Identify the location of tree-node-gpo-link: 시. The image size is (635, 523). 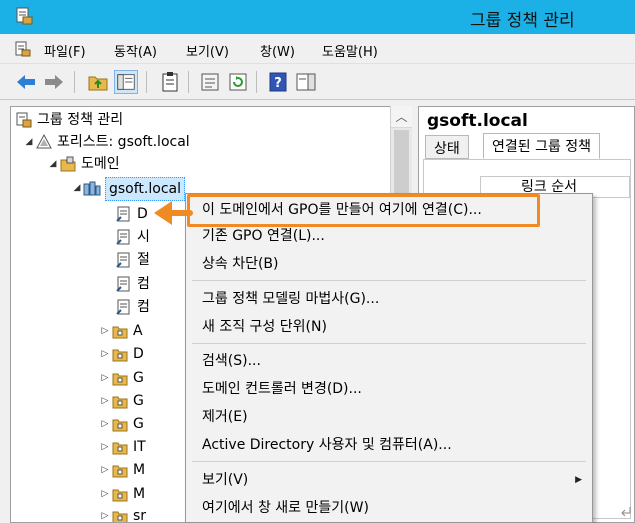
(132, 237).